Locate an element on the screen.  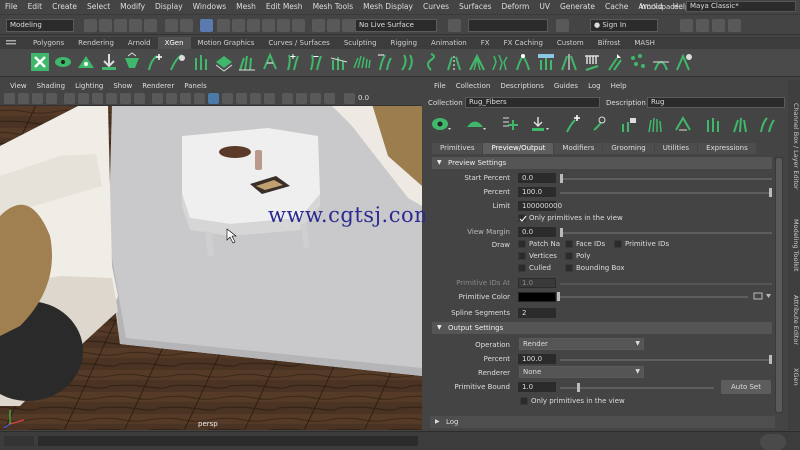
new-scene-icon is located at coordinates (90, 25).